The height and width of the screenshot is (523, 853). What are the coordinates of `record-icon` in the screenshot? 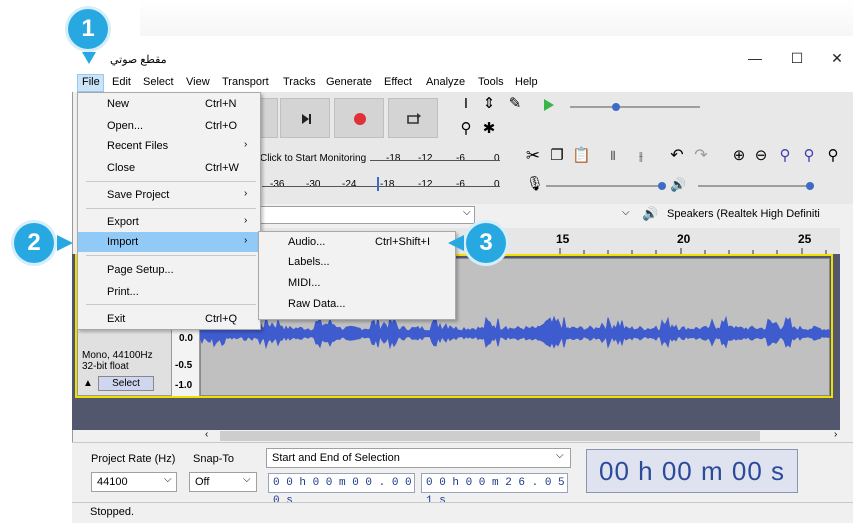 It's located at (360, 119).